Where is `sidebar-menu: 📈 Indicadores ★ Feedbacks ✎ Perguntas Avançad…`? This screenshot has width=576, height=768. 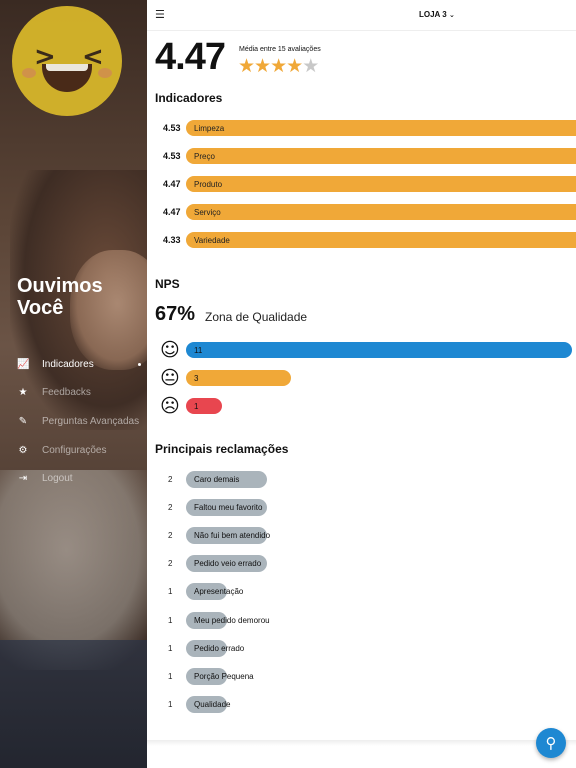 sidebar-menu: 📈 Indicadores ★ Feedbacks ✎ Perguntas Avançad… is located at coordinates (73, 421).